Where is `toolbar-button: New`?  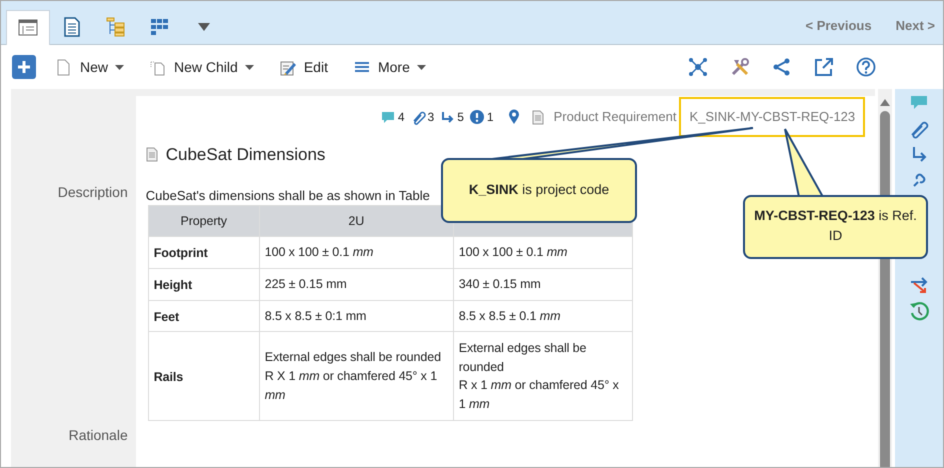
toolbar-button: New is located at coordinates (90, 67).